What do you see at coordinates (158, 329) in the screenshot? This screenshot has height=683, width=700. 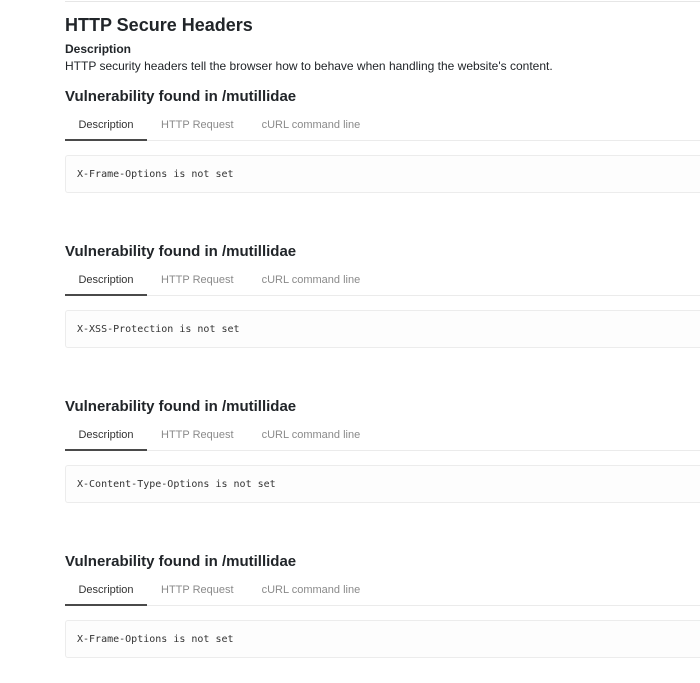 I see `detail-text: X-XSS-Protection is not set` at bounding box center [158, 329].